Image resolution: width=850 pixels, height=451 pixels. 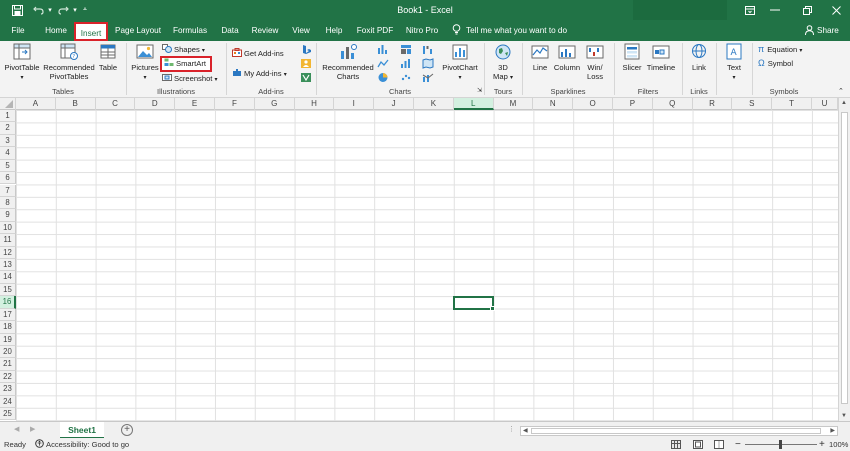 I want to click on equation-button: π Equation ▾, so click(x=780, y=49).